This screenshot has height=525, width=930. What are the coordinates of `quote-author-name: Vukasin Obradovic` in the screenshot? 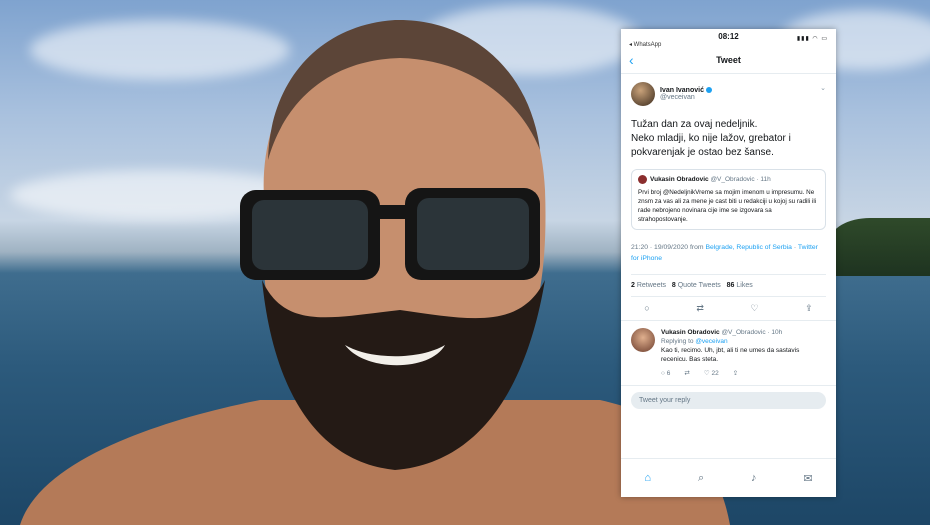 It's located at (679, 179).